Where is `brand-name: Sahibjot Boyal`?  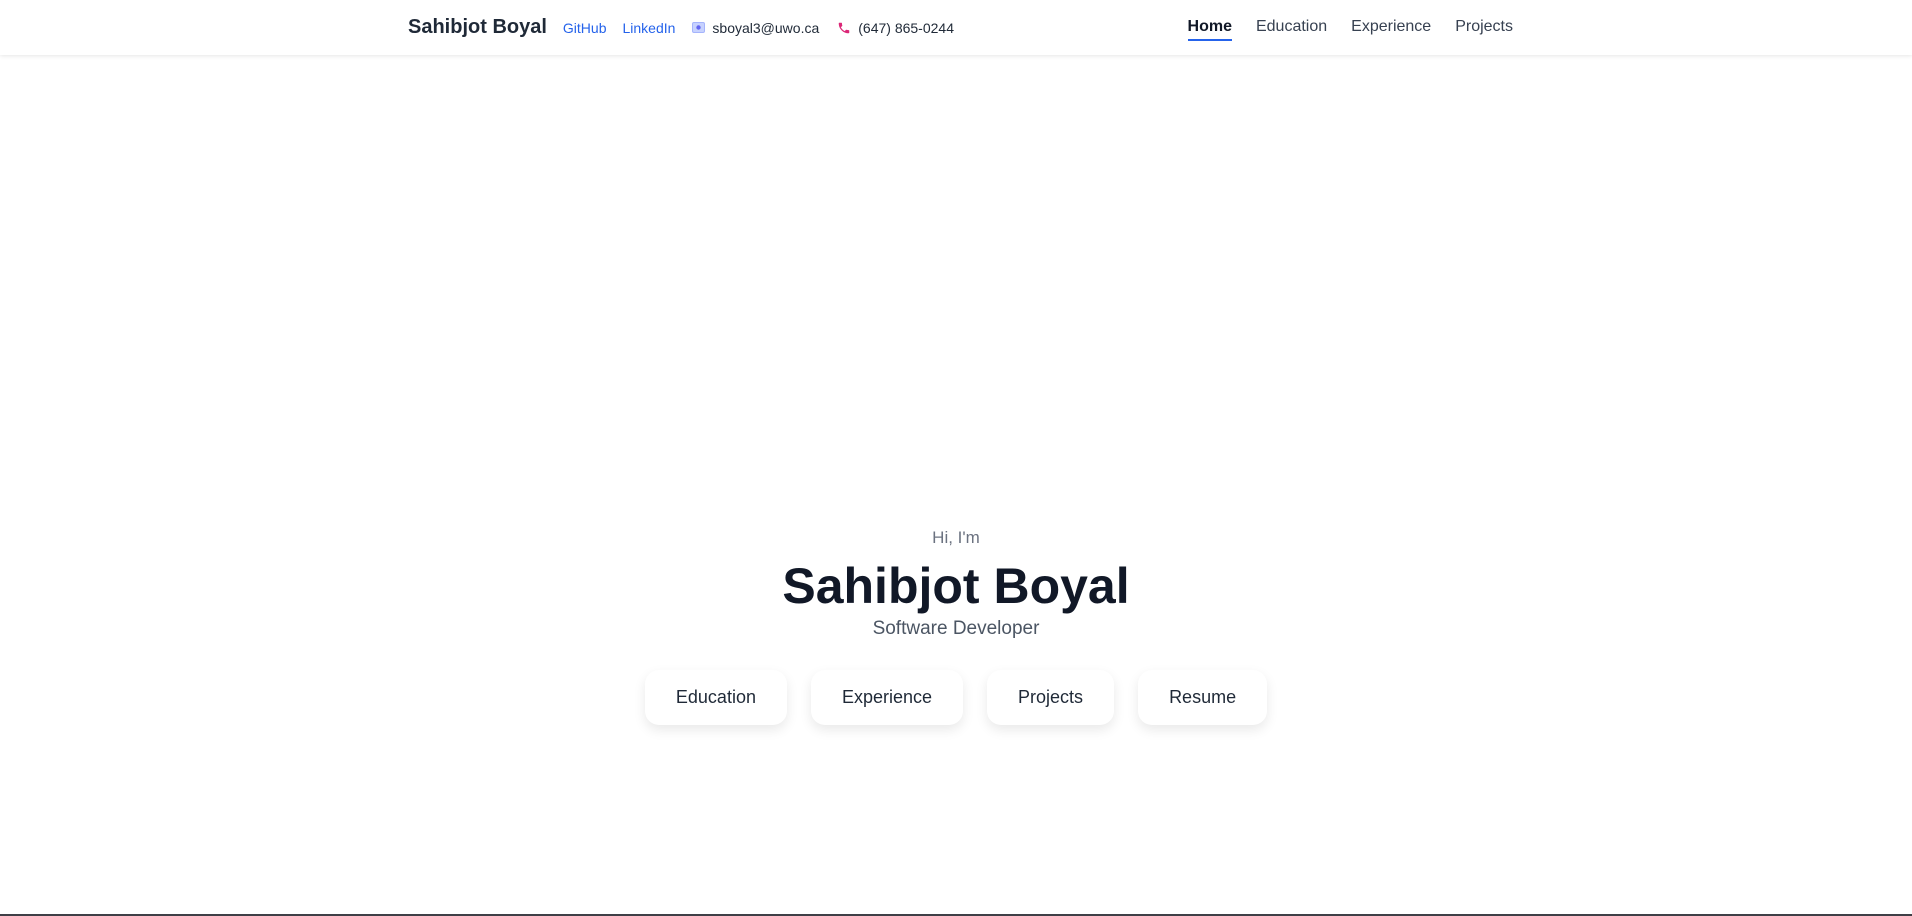
brand-name: Sahibjot Boyal is located at coordinates (477, 27).